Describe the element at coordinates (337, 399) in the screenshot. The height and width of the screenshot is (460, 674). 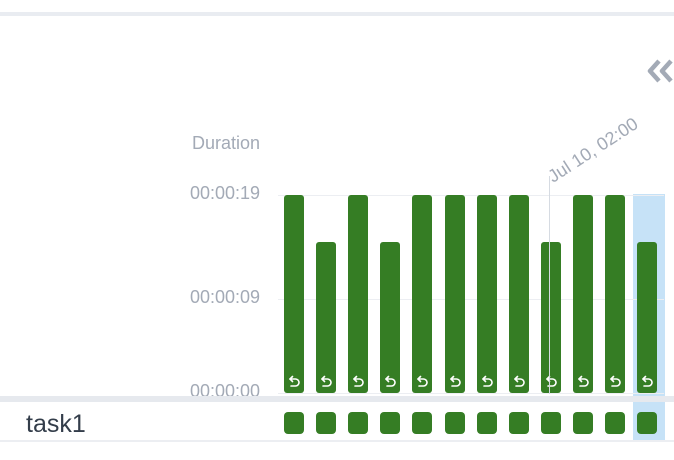
I see `chart-baseline` at that location.